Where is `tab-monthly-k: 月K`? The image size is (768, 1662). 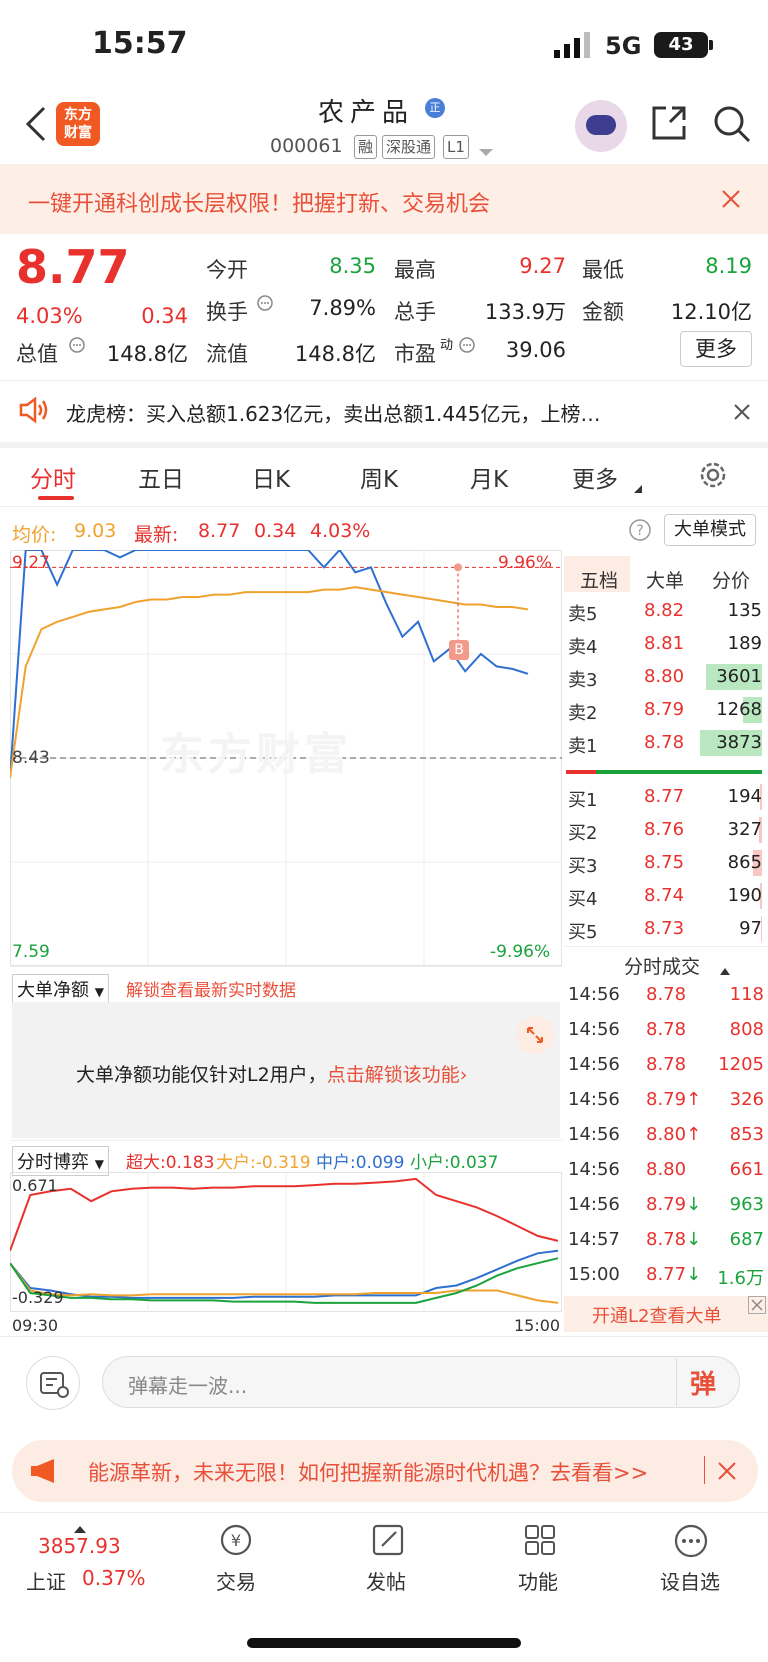
tab-monthly-k: 月K is located at coordinates (489, 477).